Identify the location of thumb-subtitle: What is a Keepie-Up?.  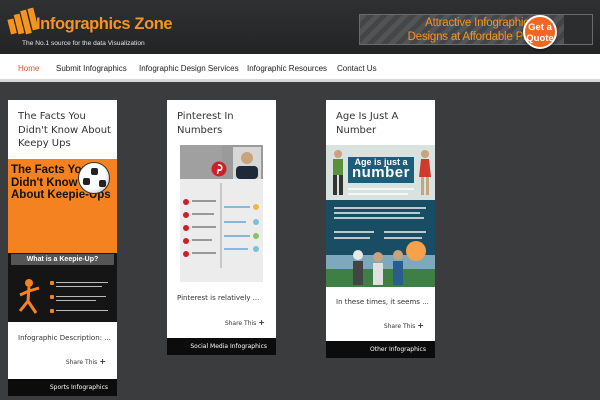
(62, 259).